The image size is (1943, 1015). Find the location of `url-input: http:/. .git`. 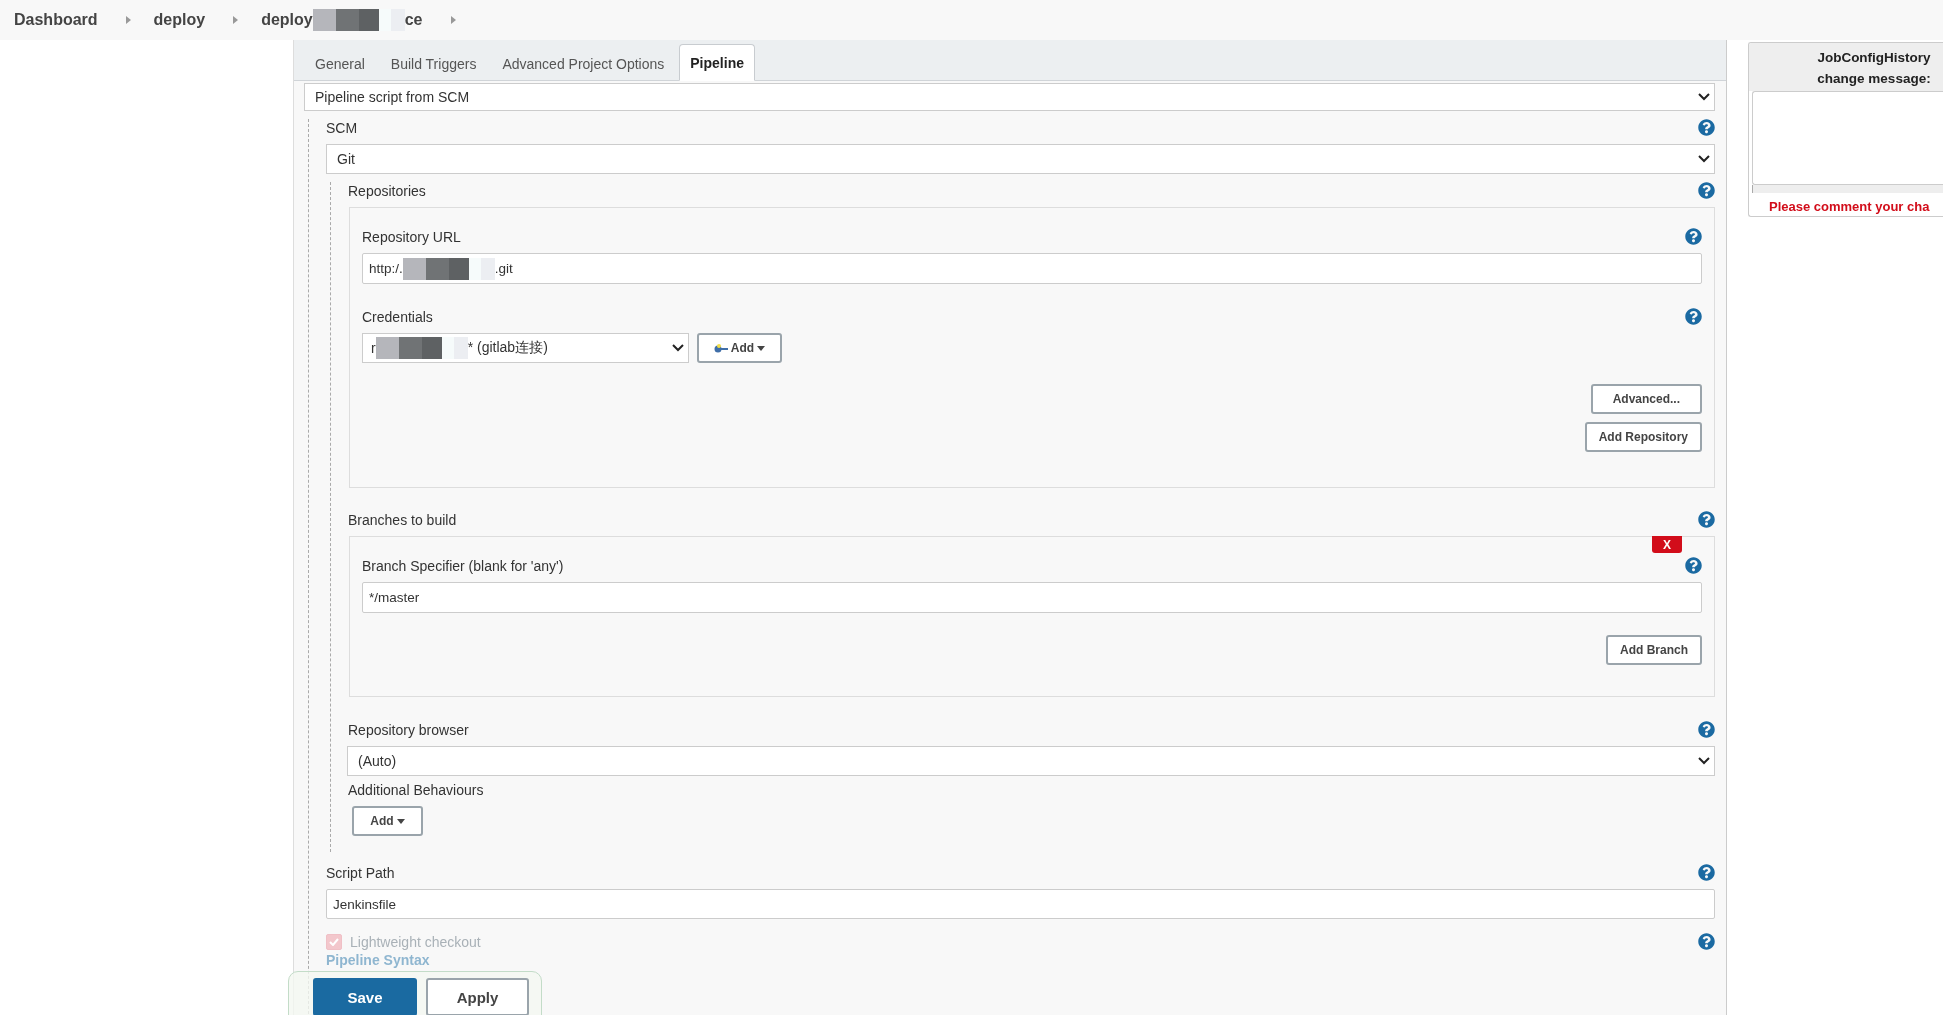

url-input: http:/. .git is located at coordinates (1032, 268).